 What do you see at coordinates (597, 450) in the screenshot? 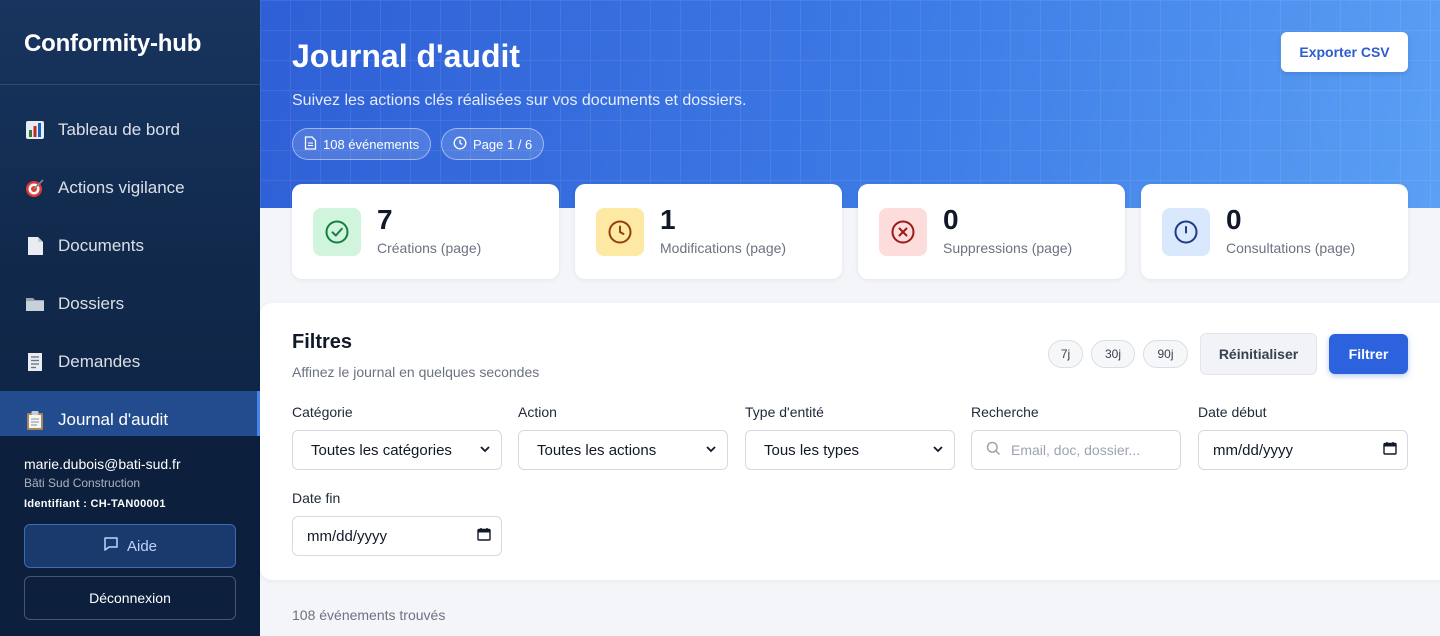
I see `action-value: Toutes les actions` at bounding box center [597, 450].